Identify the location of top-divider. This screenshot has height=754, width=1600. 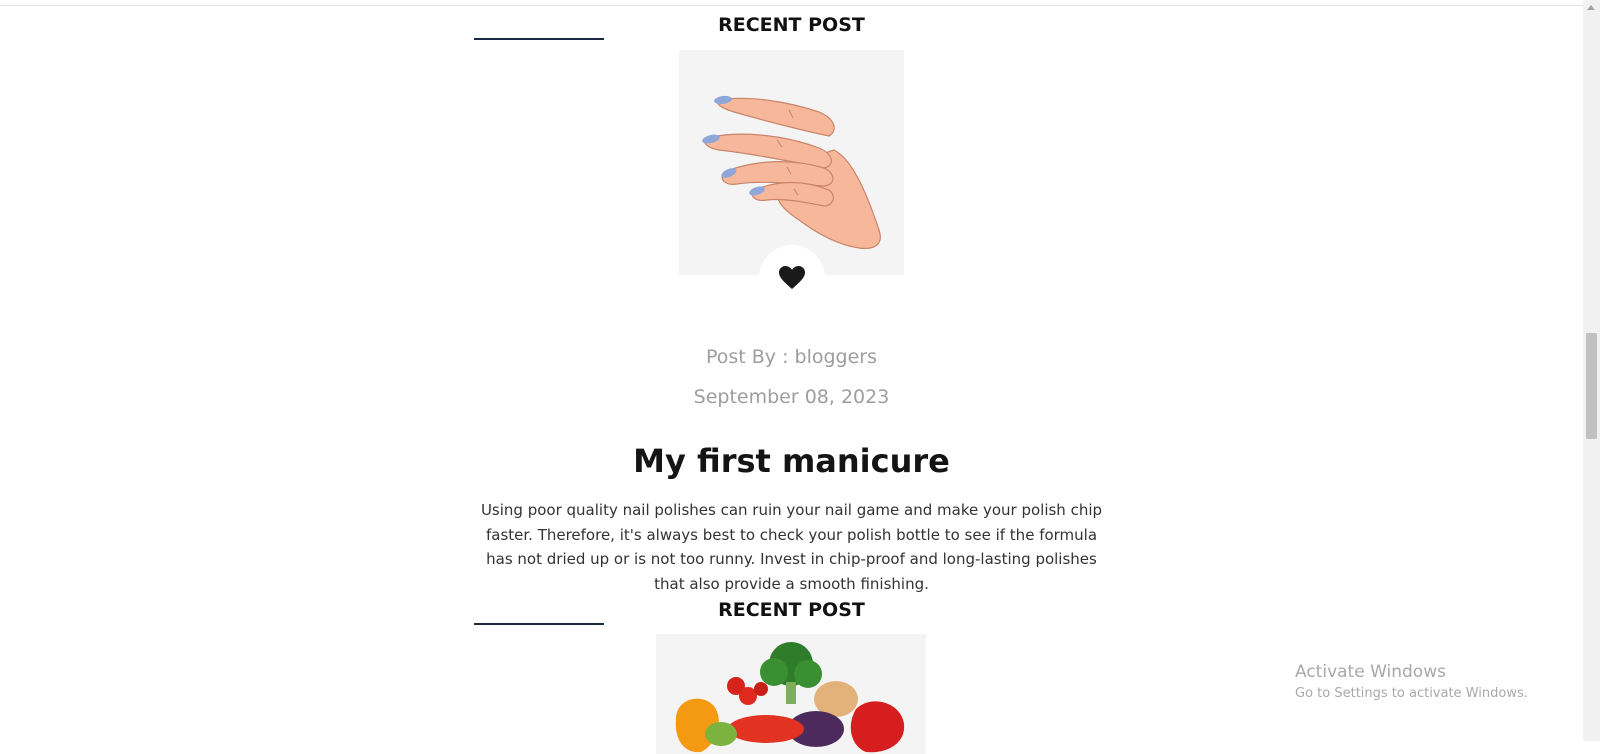
(791, 5).